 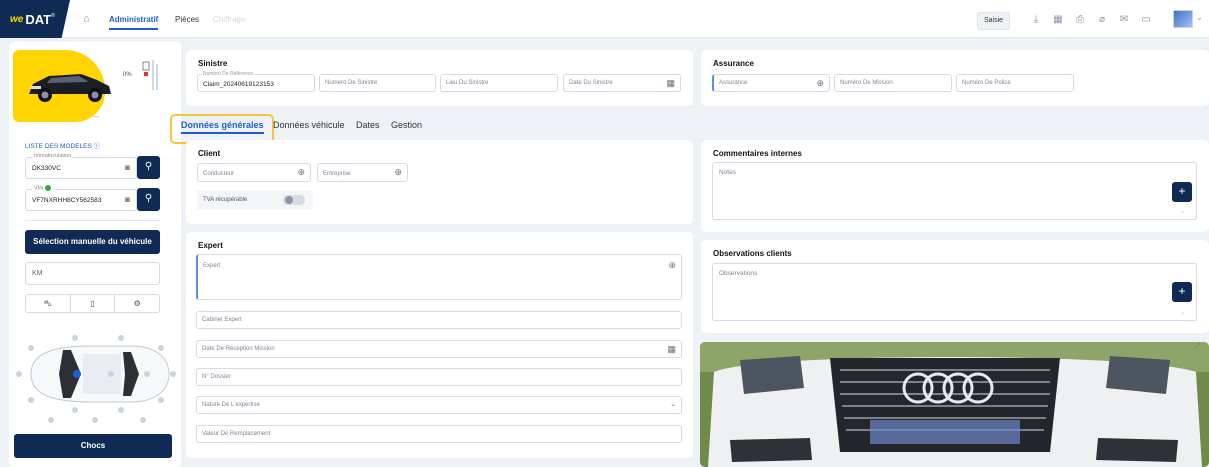 I want to click on vehicle-damage-diagram, so click(x=95, y=374).